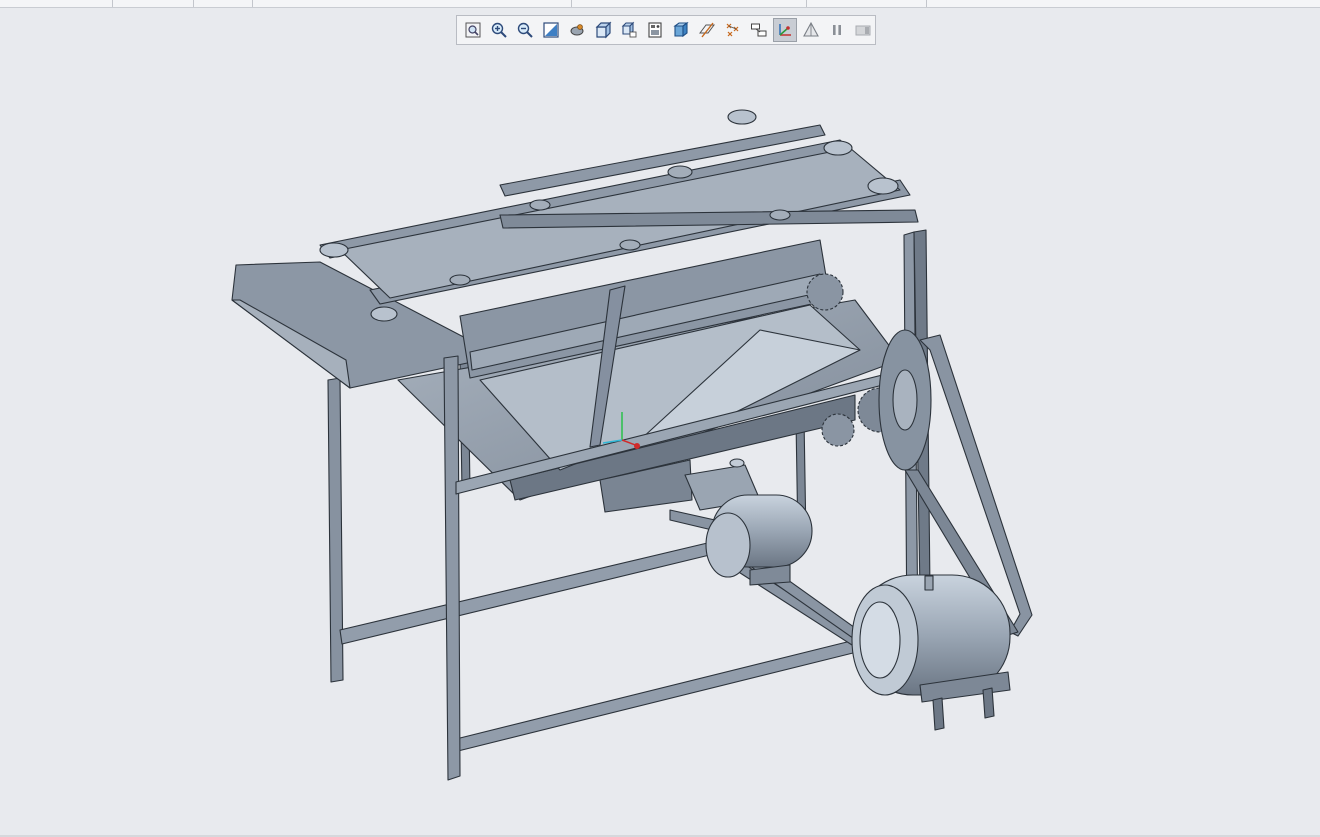 Image resolution: width=1320 pixels, height=837 pixels. I want to click on top-tab-strip, so click(660, 4).